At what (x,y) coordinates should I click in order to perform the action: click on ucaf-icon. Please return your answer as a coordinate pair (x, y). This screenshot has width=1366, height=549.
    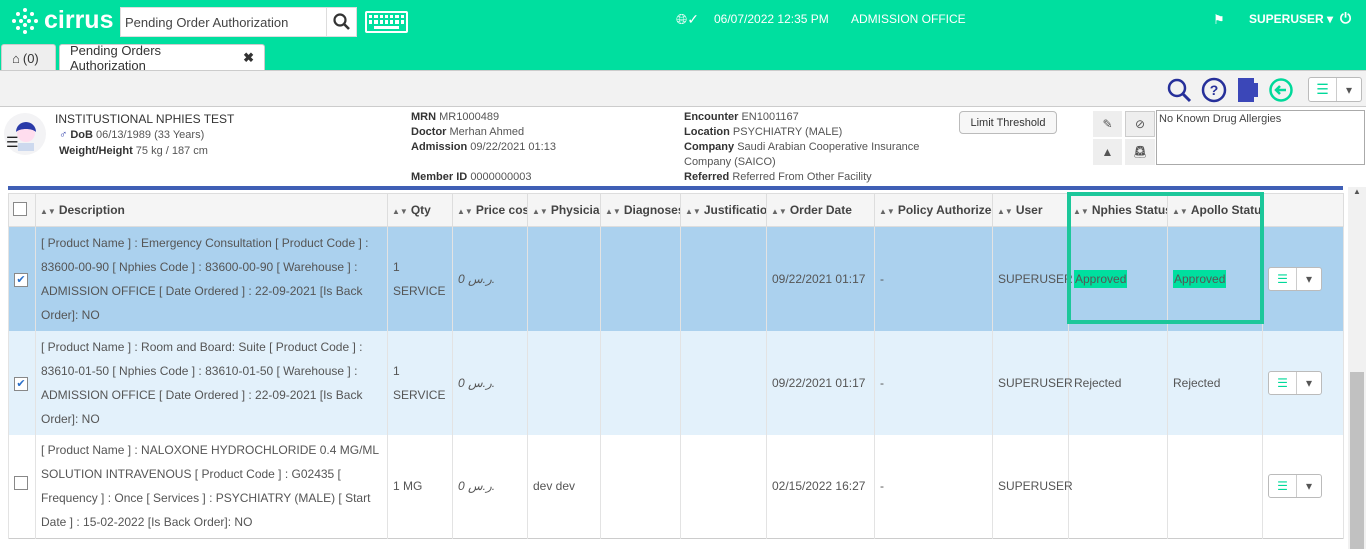
    Looking at the image, I should click on (1249, 90).